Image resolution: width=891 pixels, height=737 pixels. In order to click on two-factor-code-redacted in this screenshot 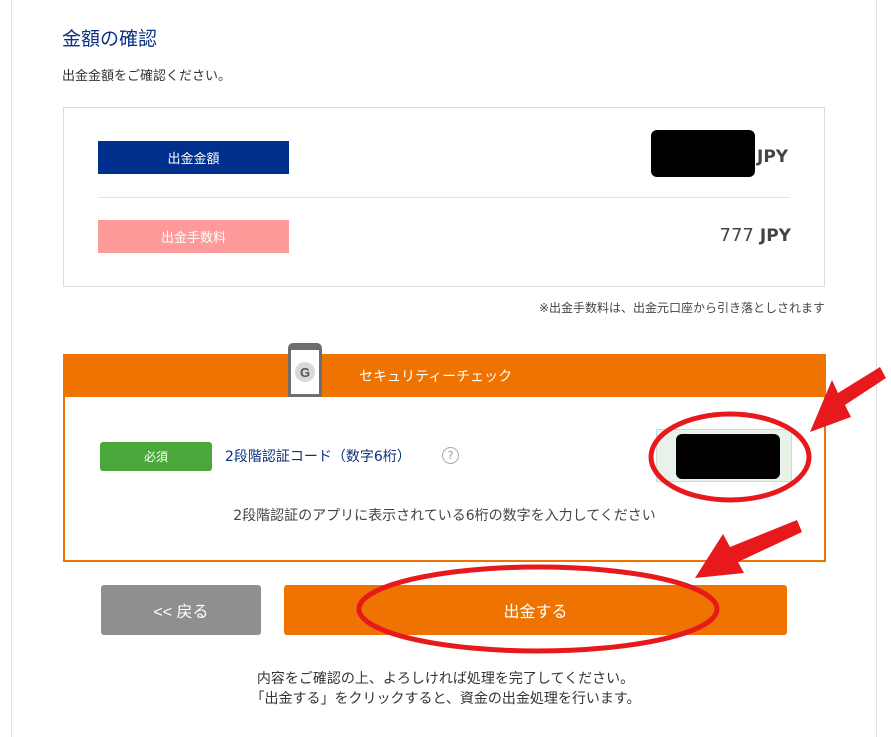, I will do `click(728, 456)`.